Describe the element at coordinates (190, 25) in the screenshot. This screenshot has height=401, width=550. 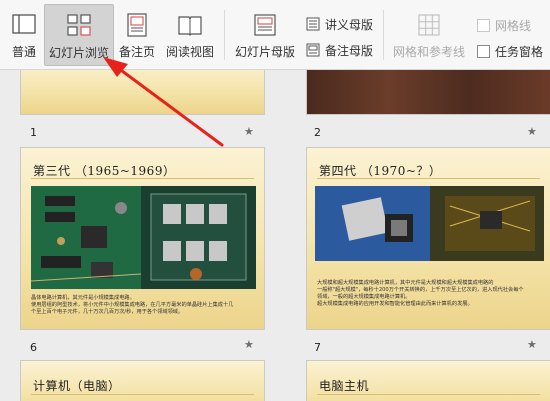
I see `reading-view-icon` at that location.